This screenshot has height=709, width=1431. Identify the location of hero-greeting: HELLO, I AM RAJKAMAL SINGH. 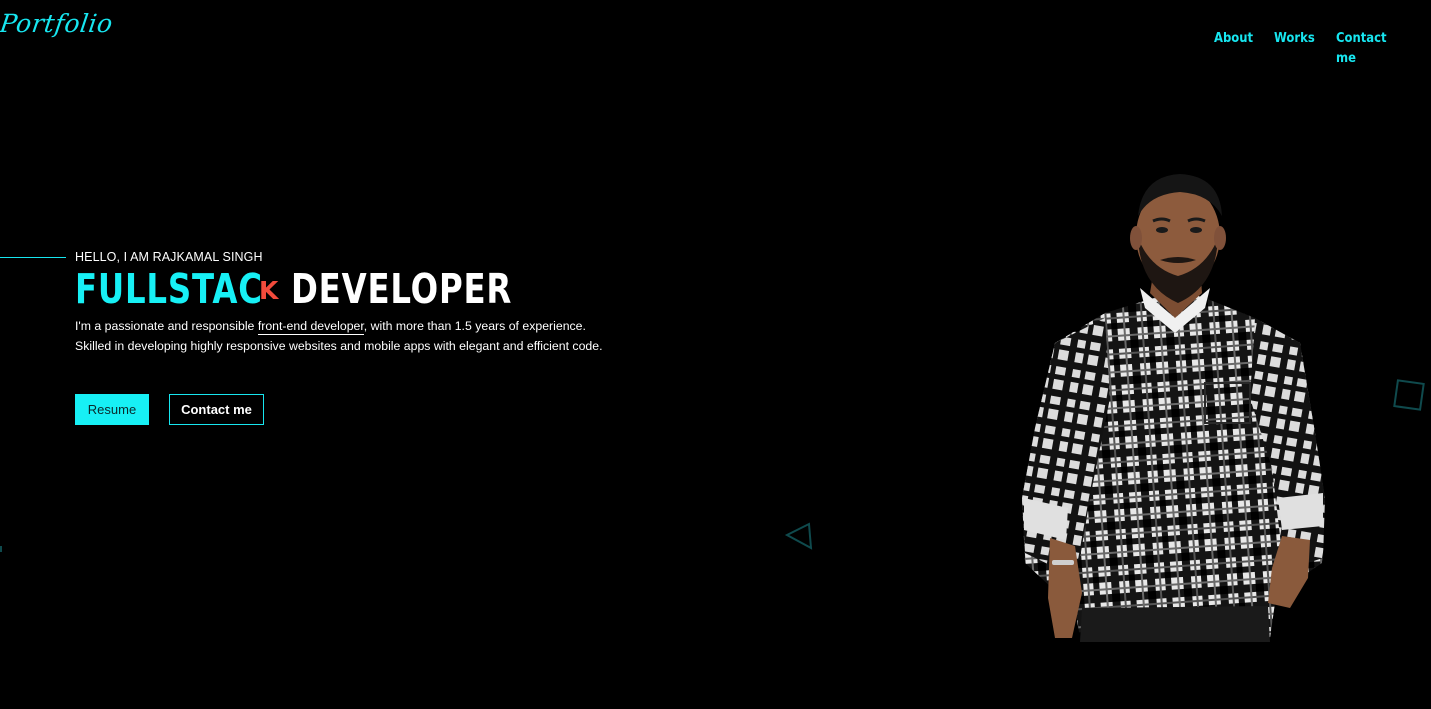
(169, 257).